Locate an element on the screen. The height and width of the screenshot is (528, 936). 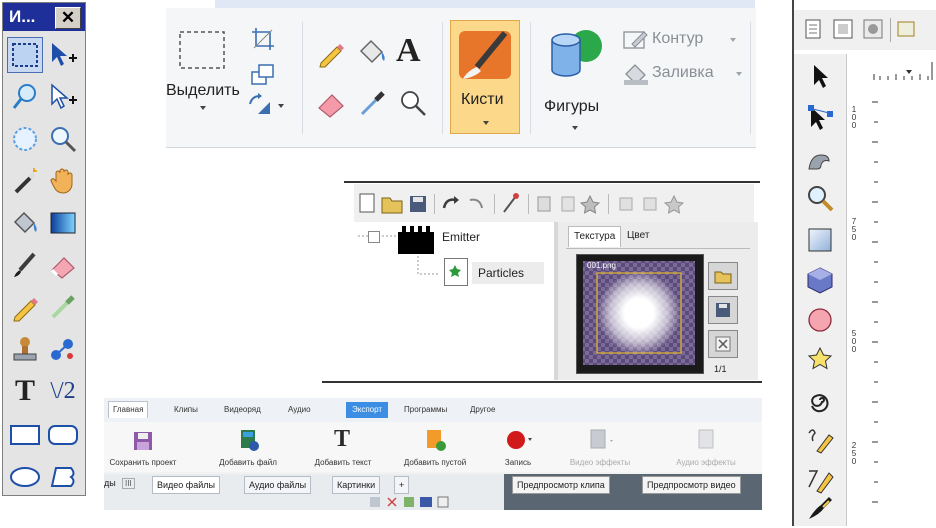
rounded-rectangle-tool is located at coordinates (63, 435).